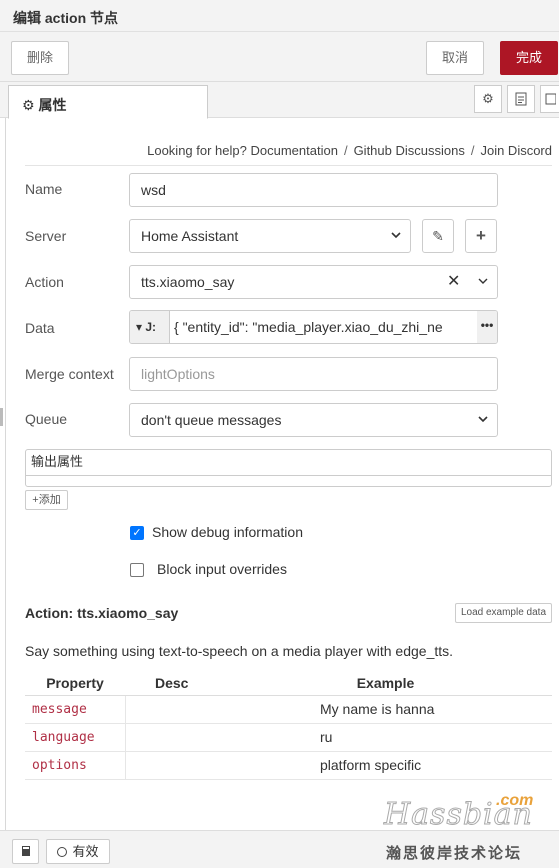 This screenshot has width=559, height=868. Describe the element at coordinates (108, 102) in the screenshot. I see `tab-properties: ⚙ 属性` at that location.